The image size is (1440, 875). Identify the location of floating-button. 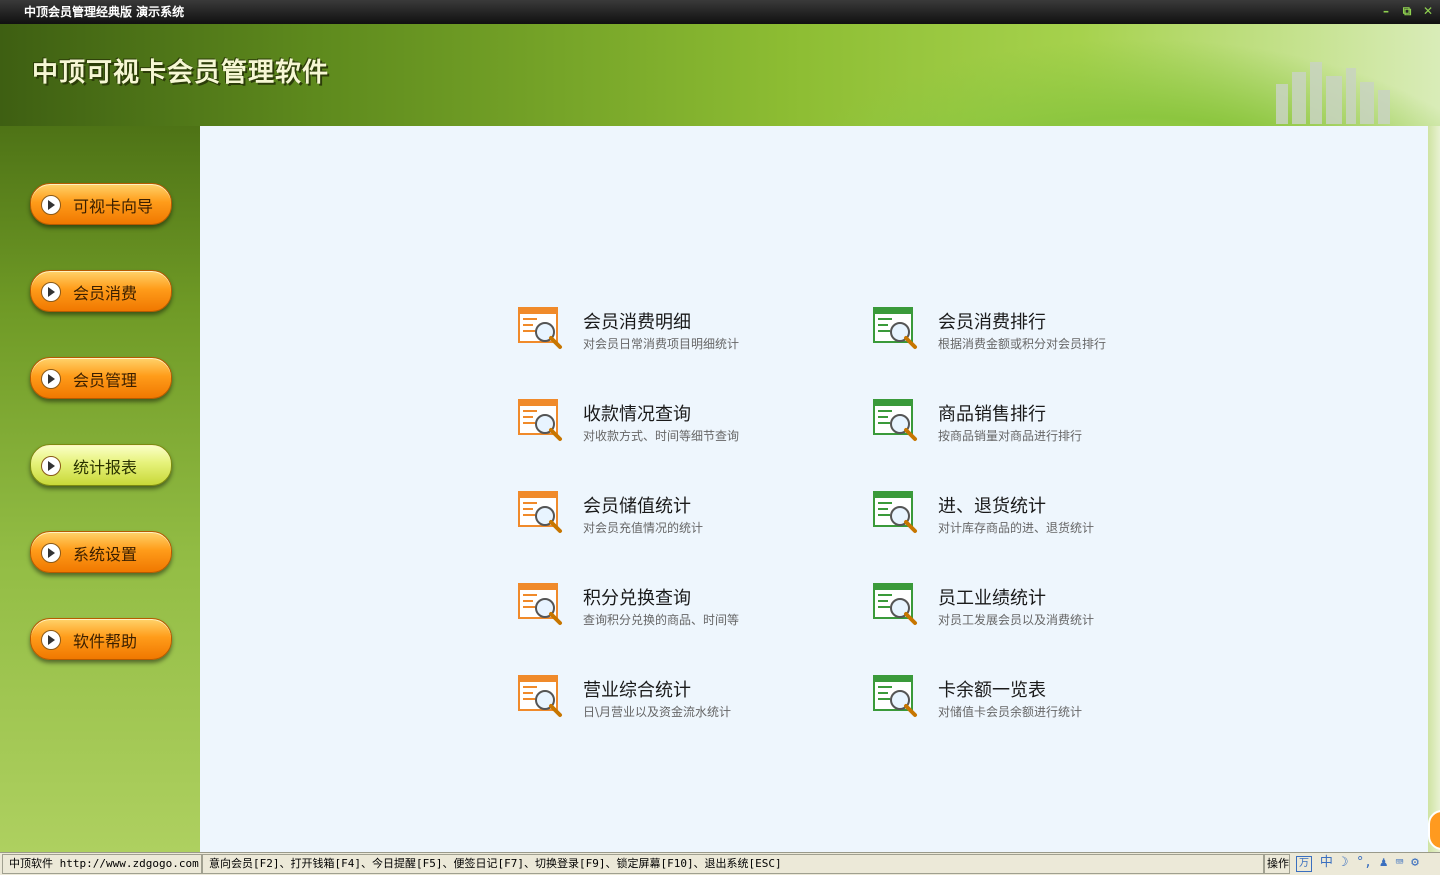
(1434, 830).